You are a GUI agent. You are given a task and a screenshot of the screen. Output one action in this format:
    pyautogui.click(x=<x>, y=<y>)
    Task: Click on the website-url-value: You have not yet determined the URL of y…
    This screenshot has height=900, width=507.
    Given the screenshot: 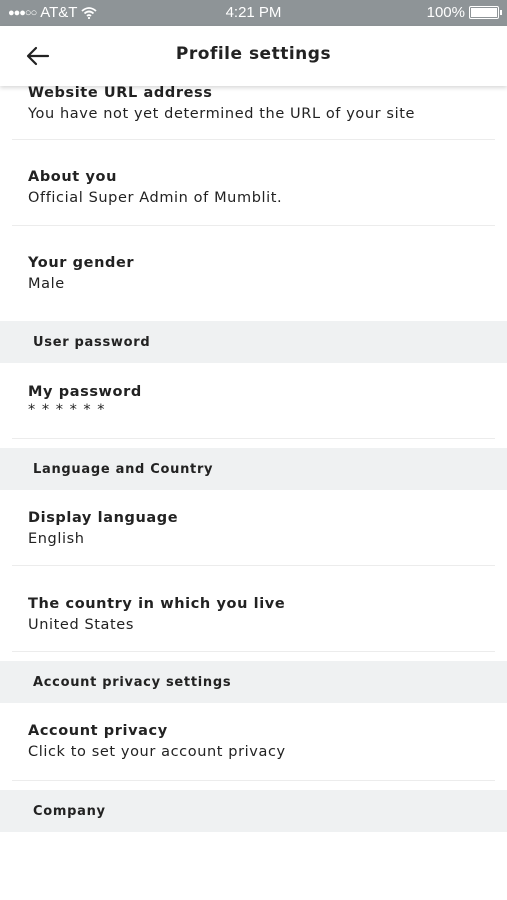 What is the action you would take?
    pyautogui.click(x=222, y=114)
    